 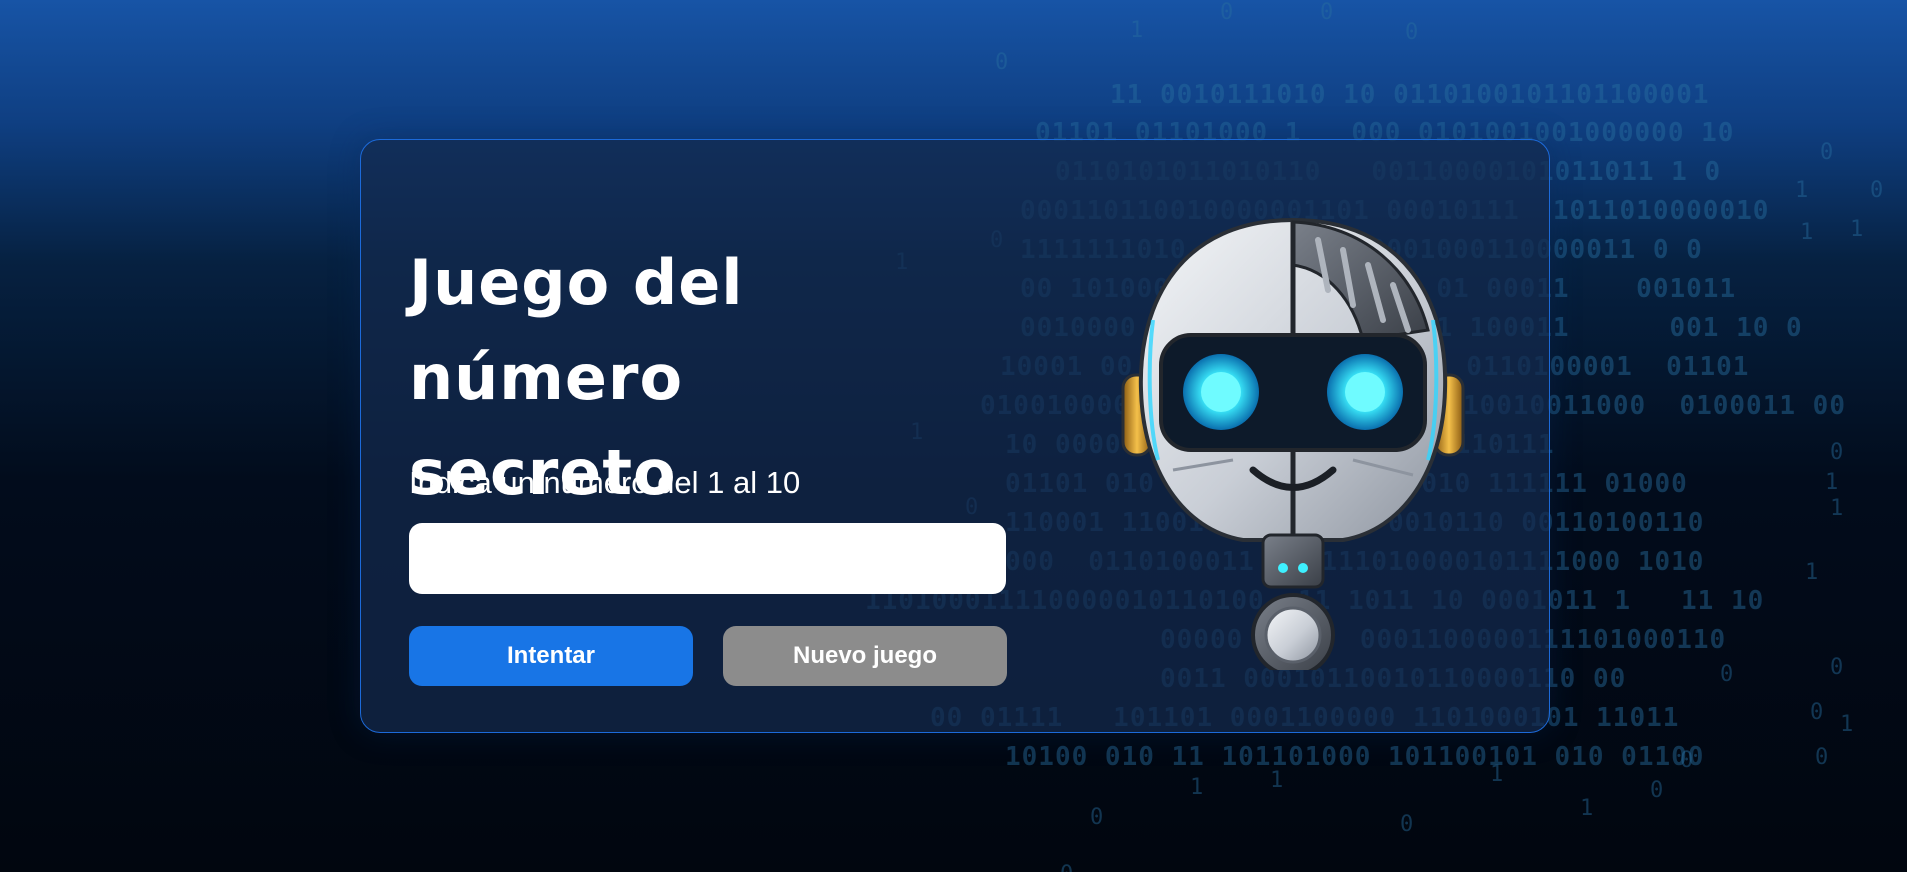 What do you see at coordinates (605, 482) in the screenshot?
I see `number-prompt-label: Indica un número del 1 al 10` at bounding box center [605, 482].